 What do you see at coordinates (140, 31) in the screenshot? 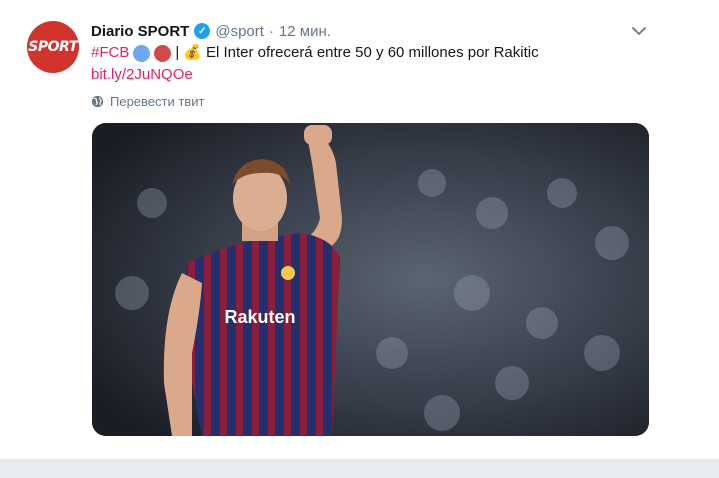
I see `author-name: Diario SPORT` at bounding box center [140, 31].